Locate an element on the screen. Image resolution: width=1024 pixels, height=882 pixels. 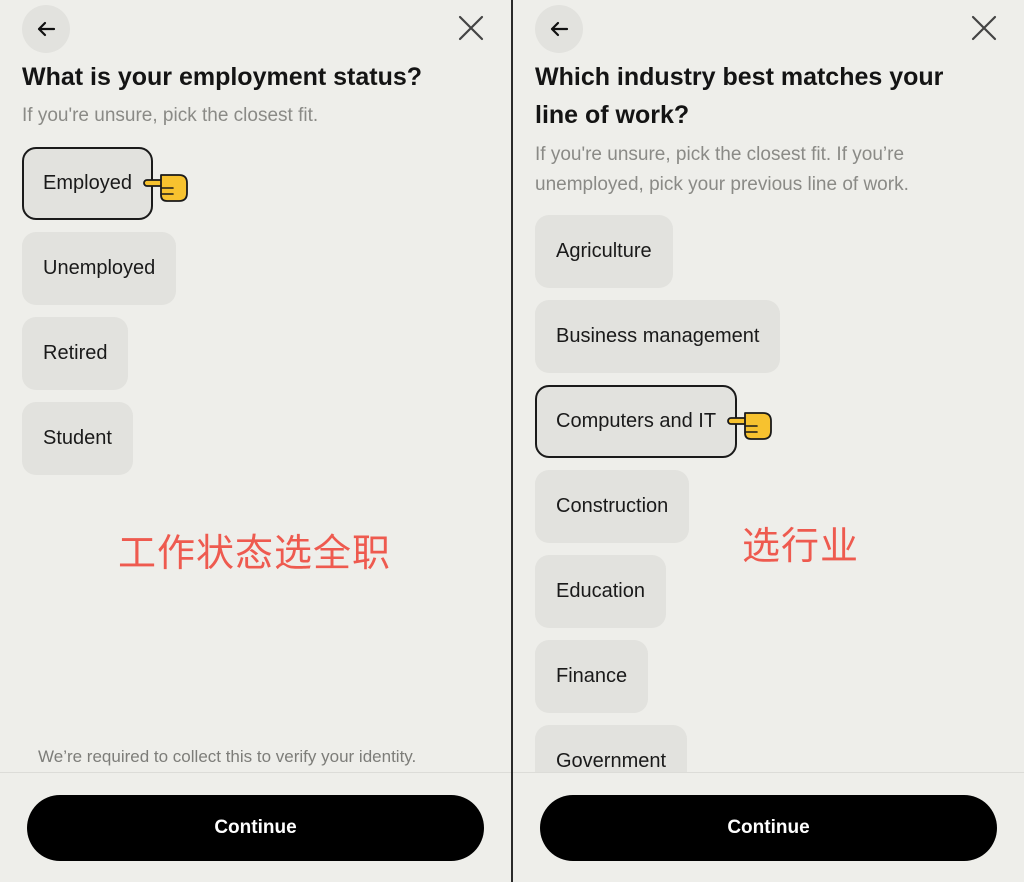
option-unemployed: Unemployed is located at coordinates (99, 268).